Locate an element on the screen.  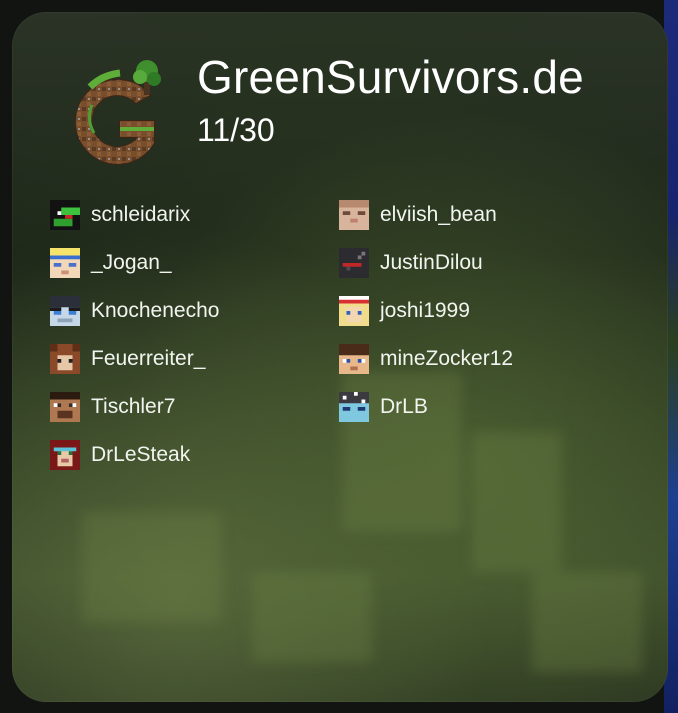
player-item: joshi1999 is located at coordinates (404, 311).